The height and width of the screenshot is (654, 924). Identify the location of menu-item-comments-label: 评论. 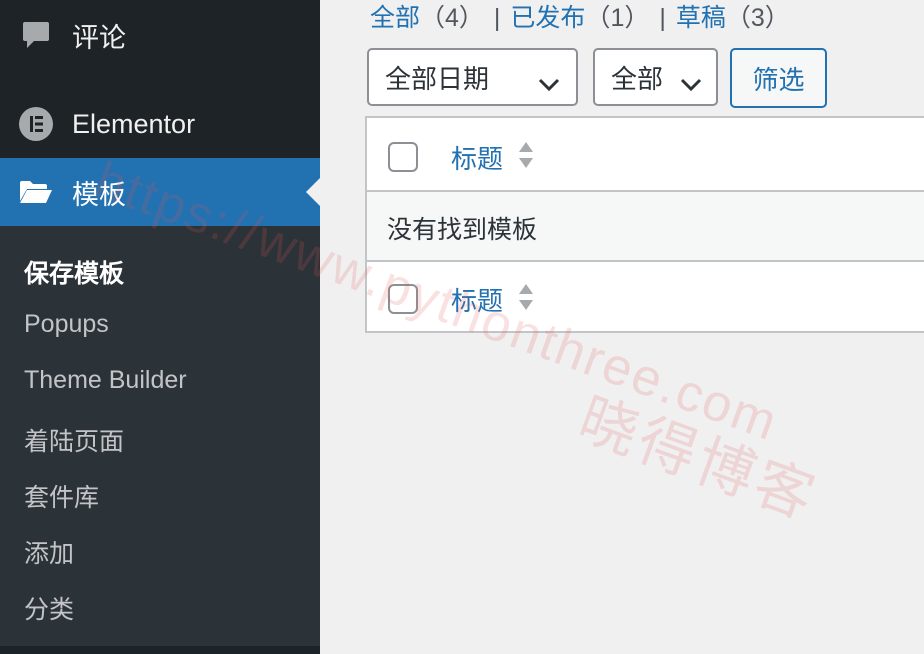
(99, 37).